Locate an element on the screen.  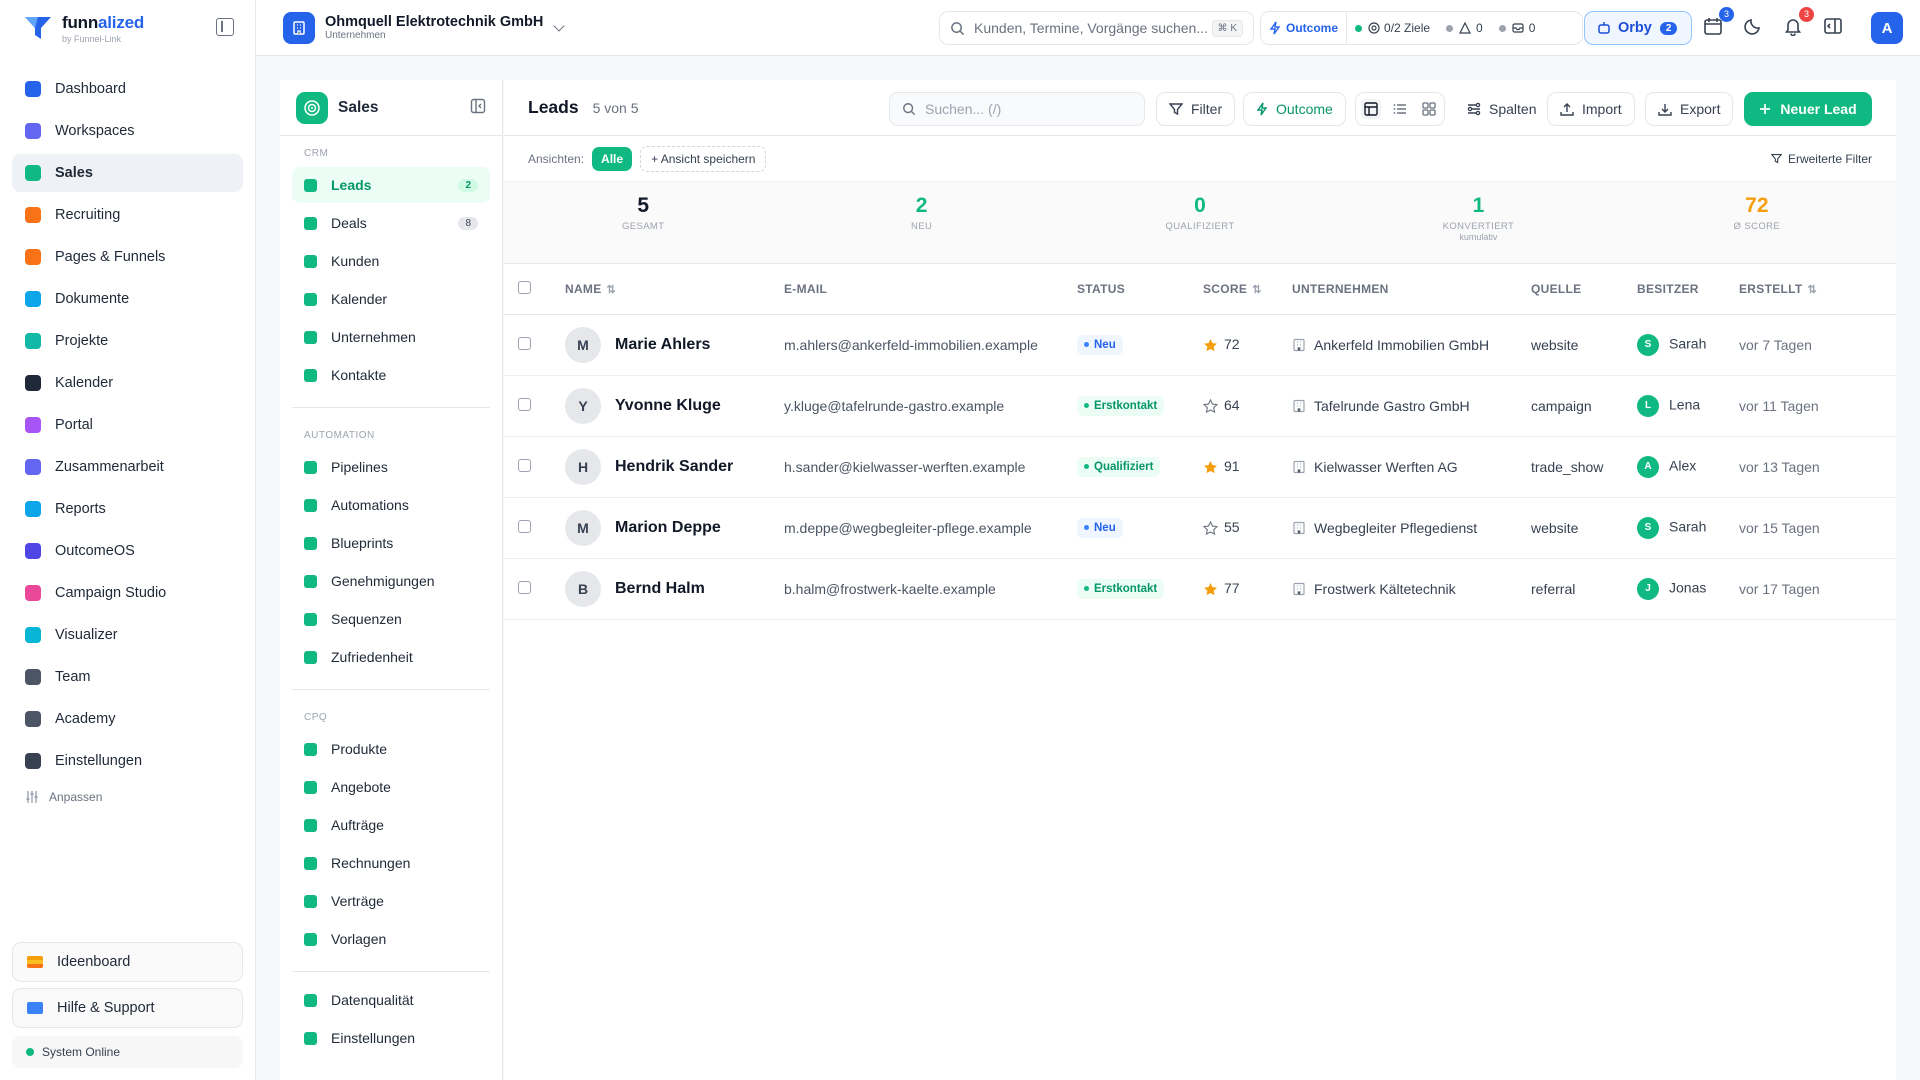
nav-item-reports: Reports is located at coordinates (127, 509).